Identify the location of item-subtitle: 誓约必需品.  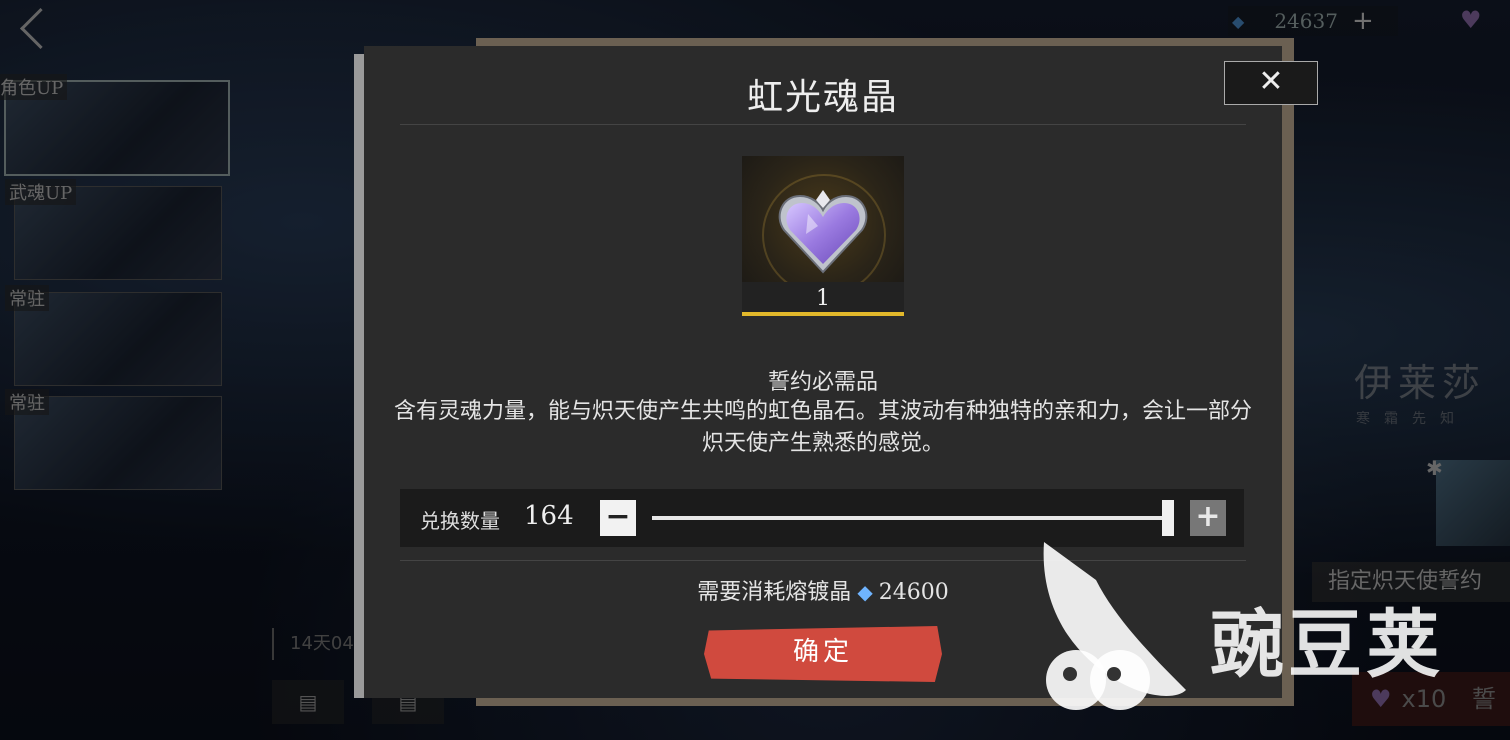
(822, 382).